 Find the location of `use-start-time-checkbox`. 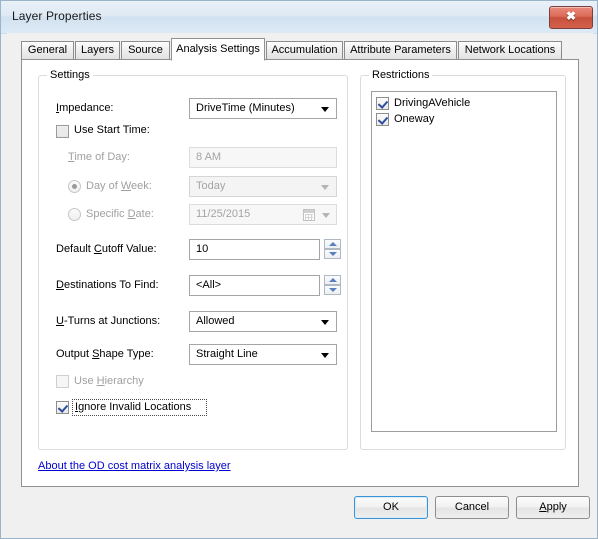

use-start-time-checkbox is located at coordinates (62, 131).